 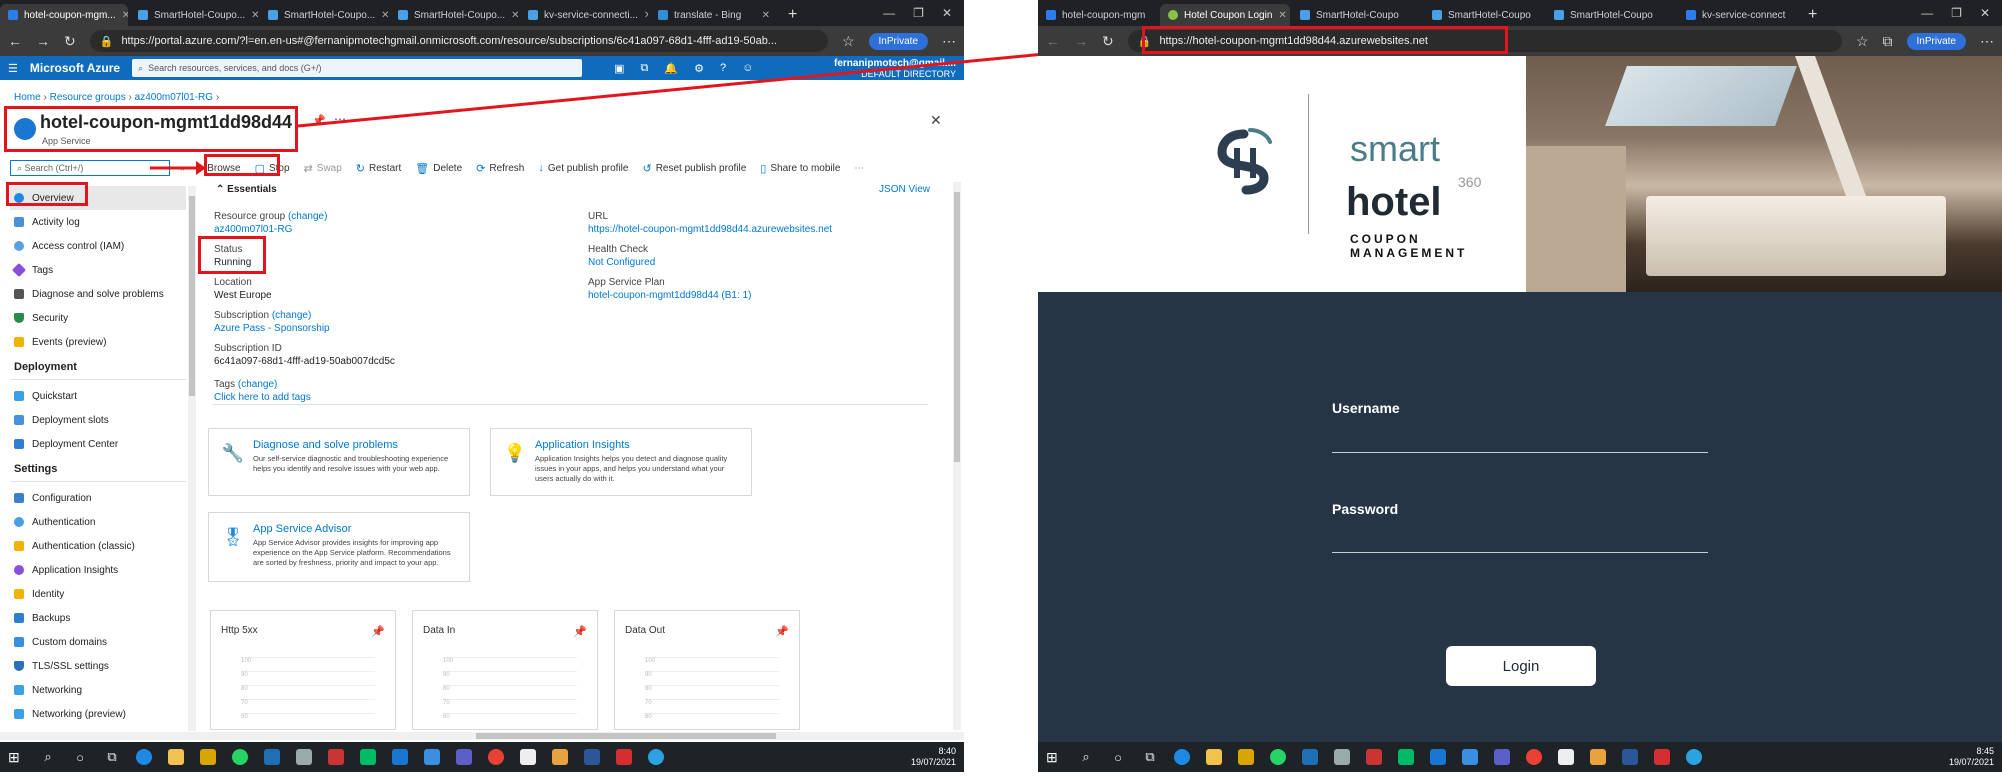 I want to click on tab-6: kv-service-connect, so click(x=1738, y=15).